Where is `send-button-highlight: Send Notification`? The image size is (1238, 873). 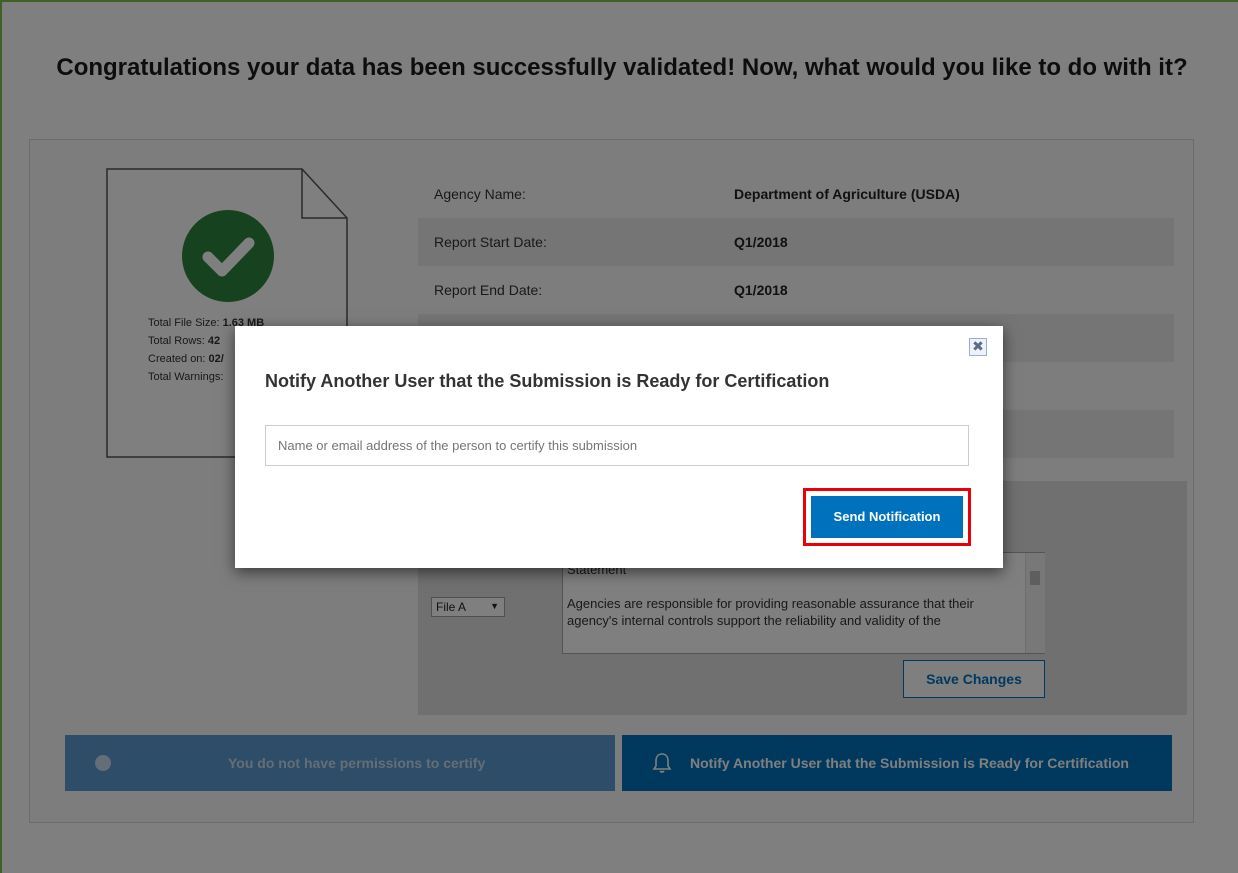
send-button-highlight: Send Notification is located at coordinates (887, 517).